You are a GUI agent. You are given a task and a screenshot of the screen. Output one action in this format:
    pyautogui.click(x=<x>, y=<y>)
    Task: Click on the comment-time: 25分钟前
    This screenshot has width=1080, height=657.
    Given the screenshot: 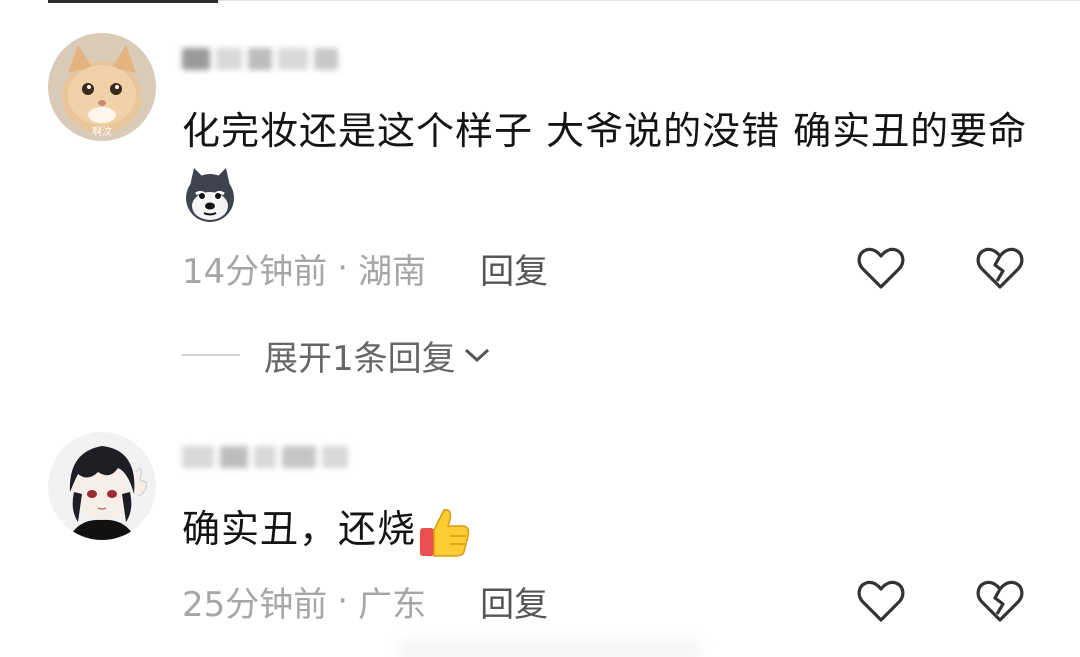 What is the action you would take?
    pyautogui.click(x=255, y=604)
    